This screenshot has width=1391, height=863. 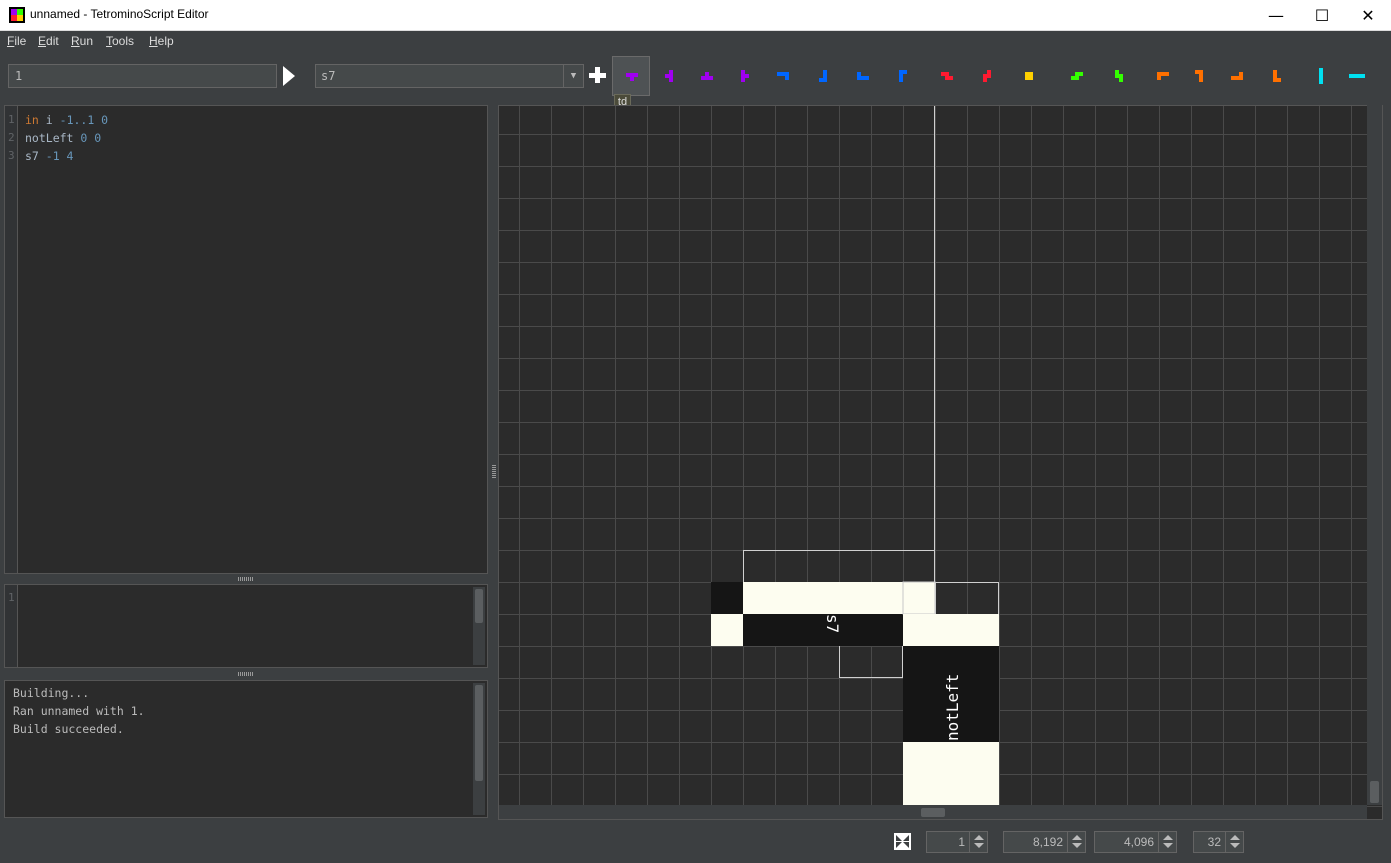 What do you see at coordinates (832, 623) in the screenshot?
I see `s7-label: s7` at bounding box center [832, 623].